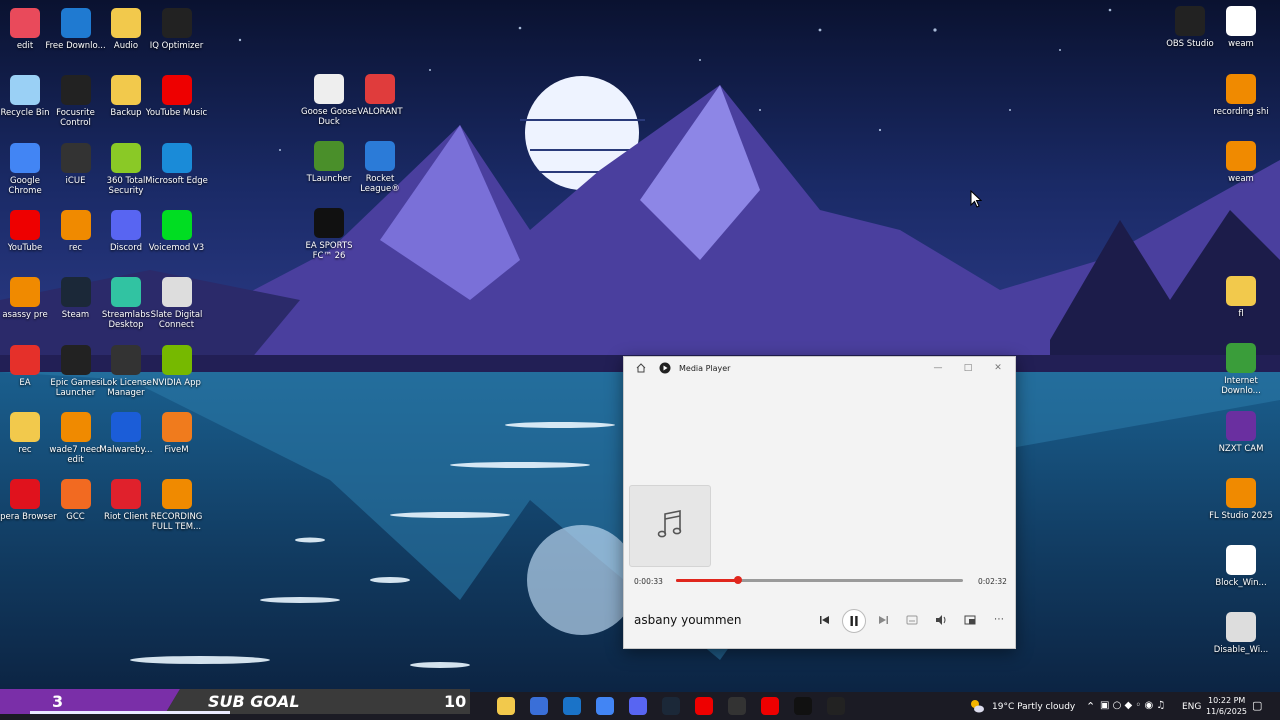 The height and width of the screenshot is (720, 1280). I want to click on desktop-icon: fl, so click(1241, 297).